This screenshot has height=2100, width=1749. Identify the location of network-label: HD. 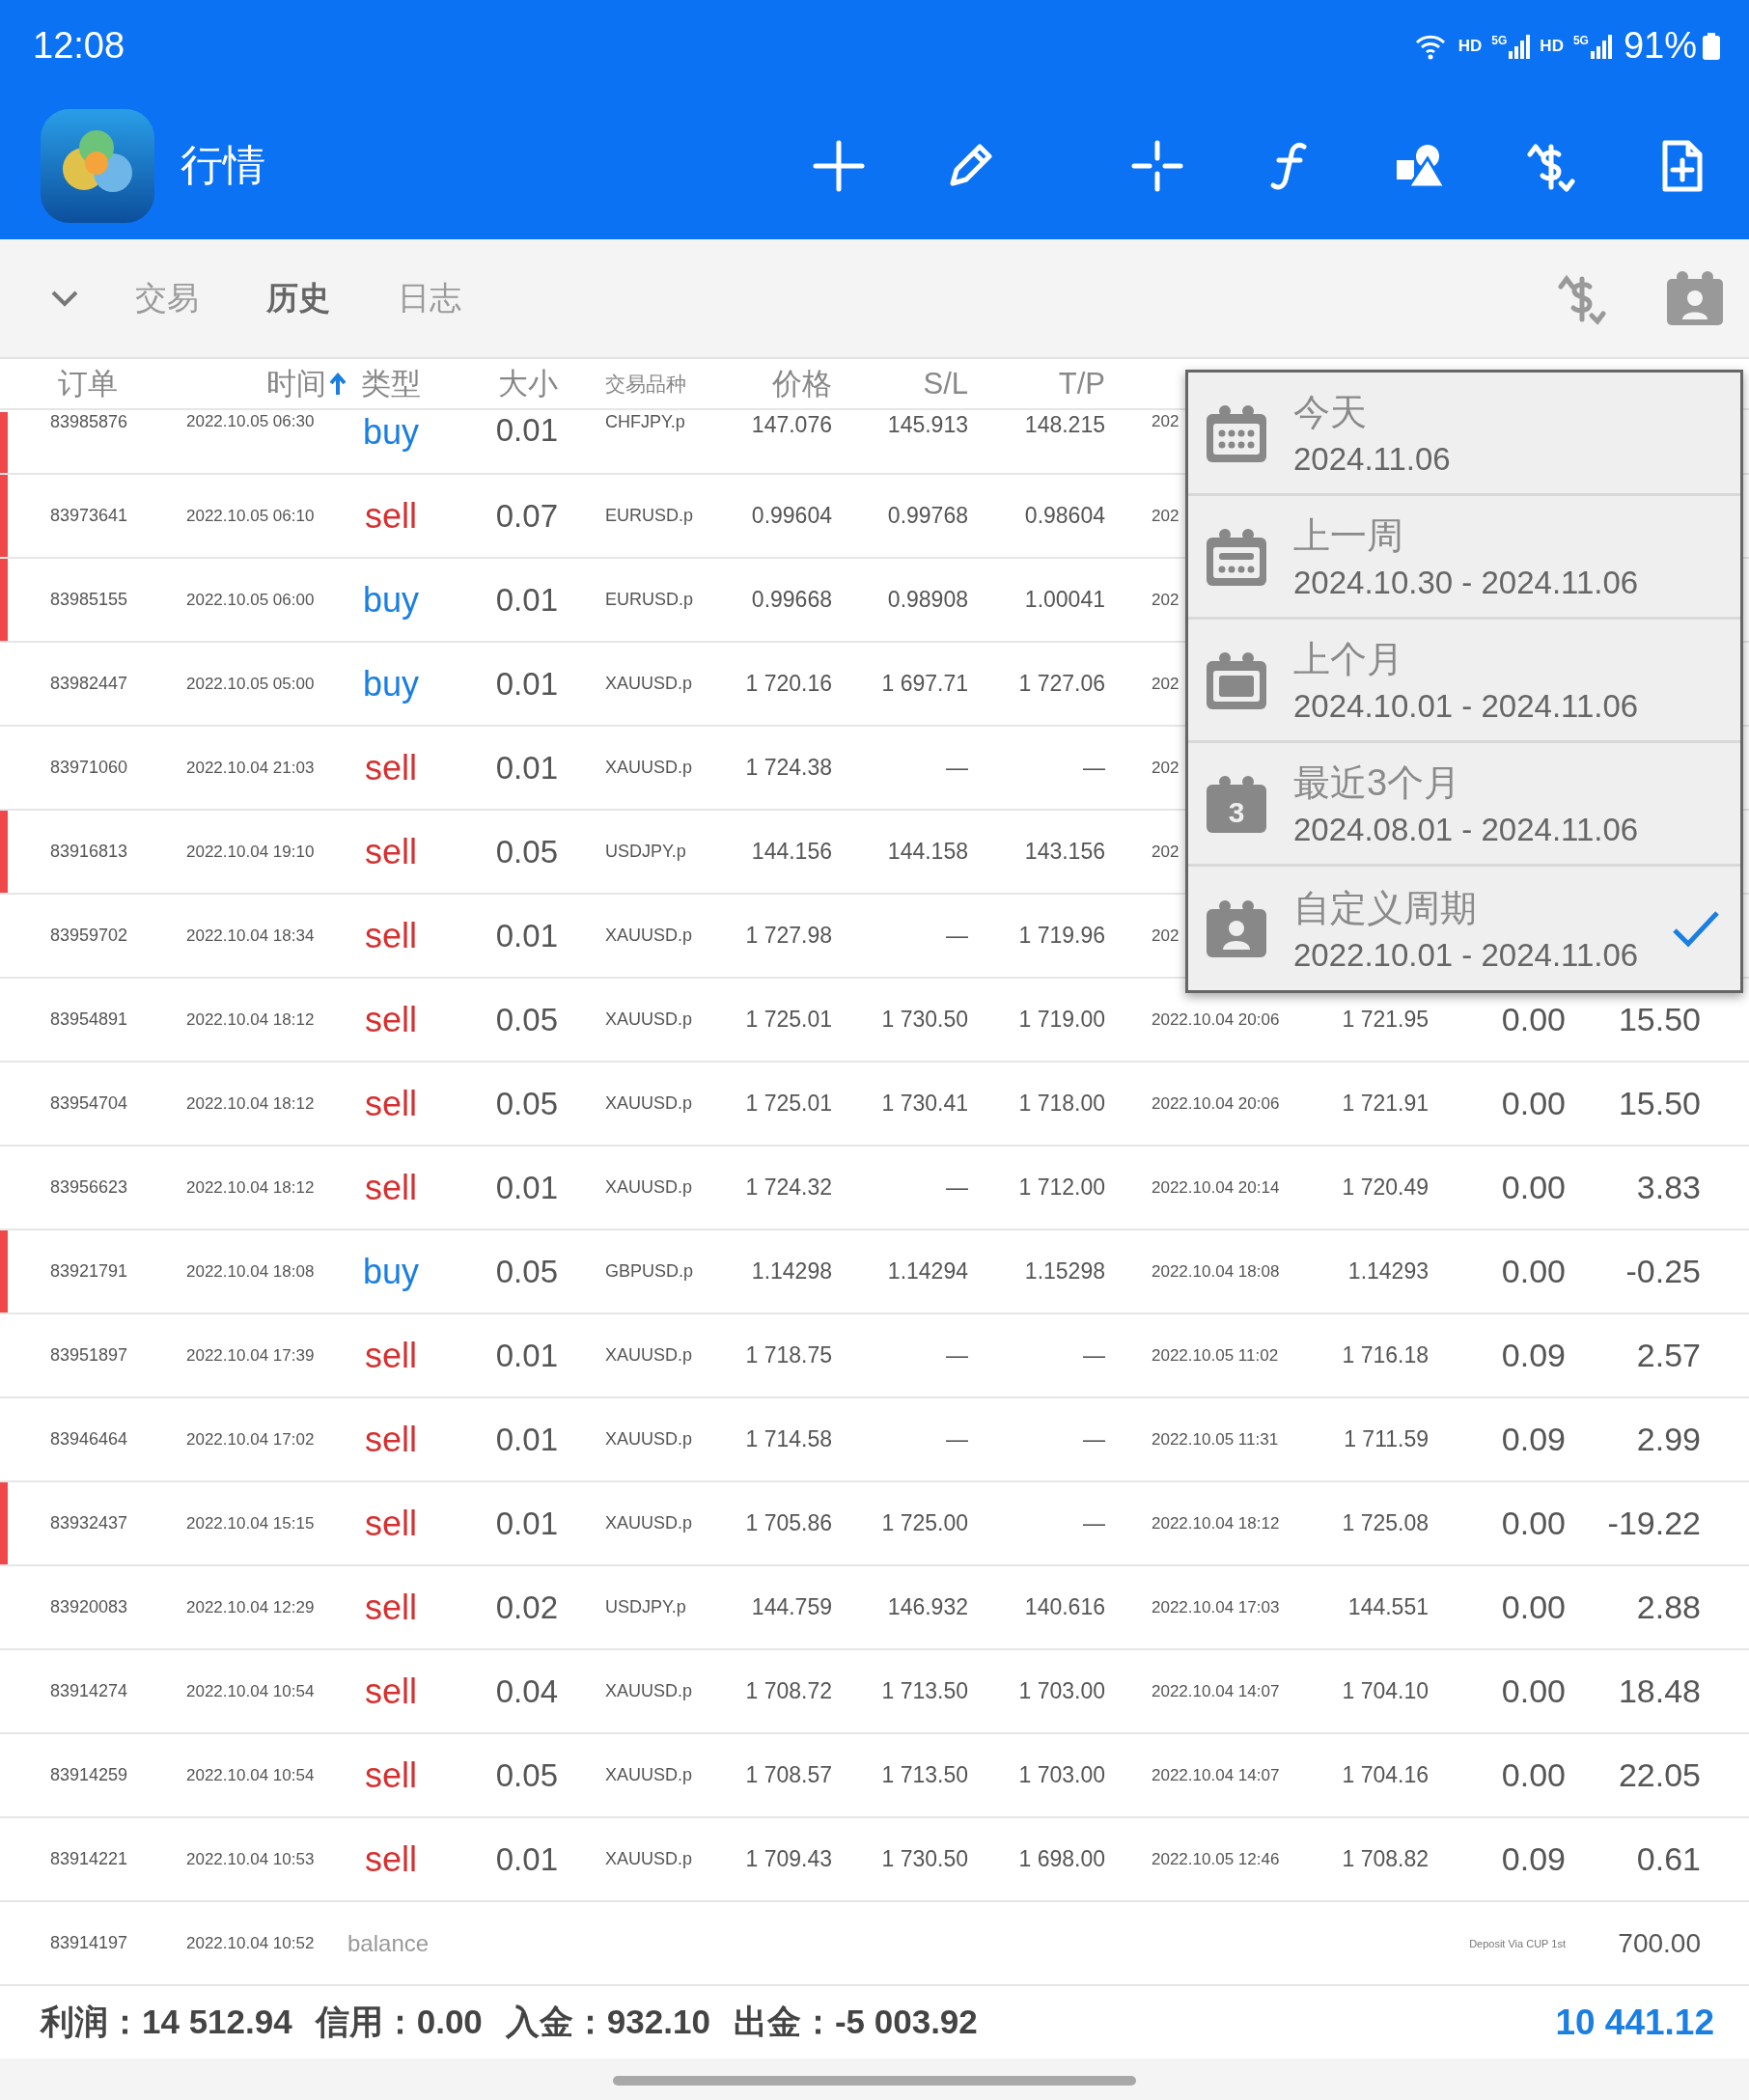
(1552, 46).